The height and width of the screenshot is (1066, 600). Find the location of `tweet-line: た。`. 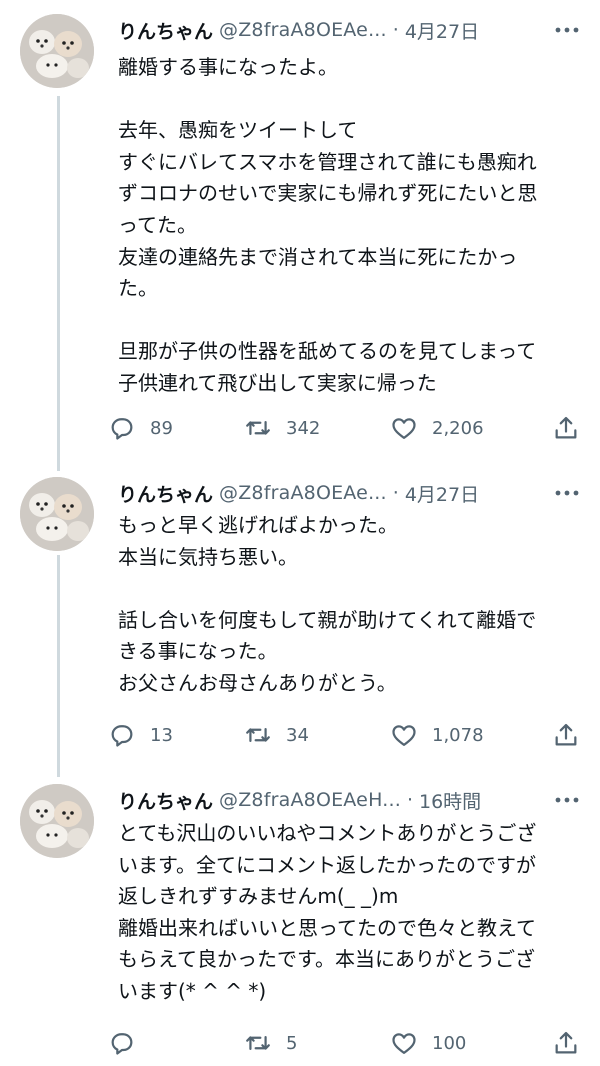

tweet-line: た。 is located at coordinates (138, 288).